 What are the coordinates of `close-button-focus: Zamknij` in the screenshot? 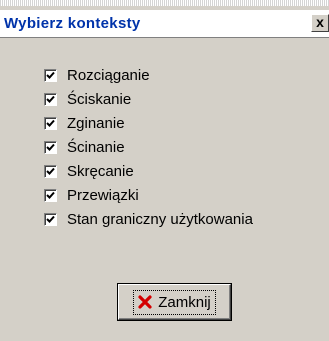 It's located at (174, 302).